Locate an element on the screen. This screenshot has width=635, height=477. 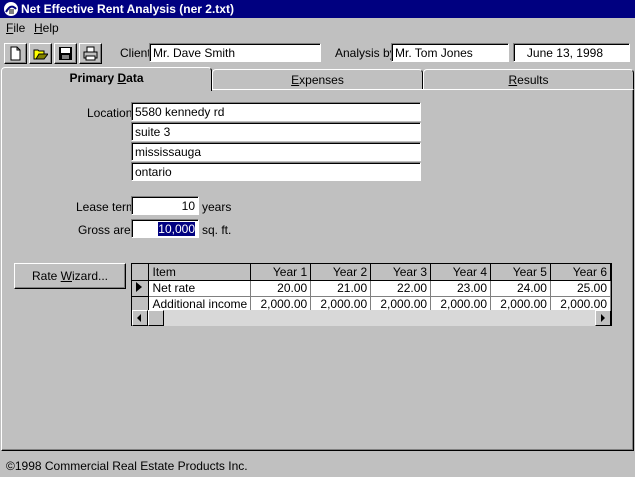
open-icon is located at coordinates (40, 54).